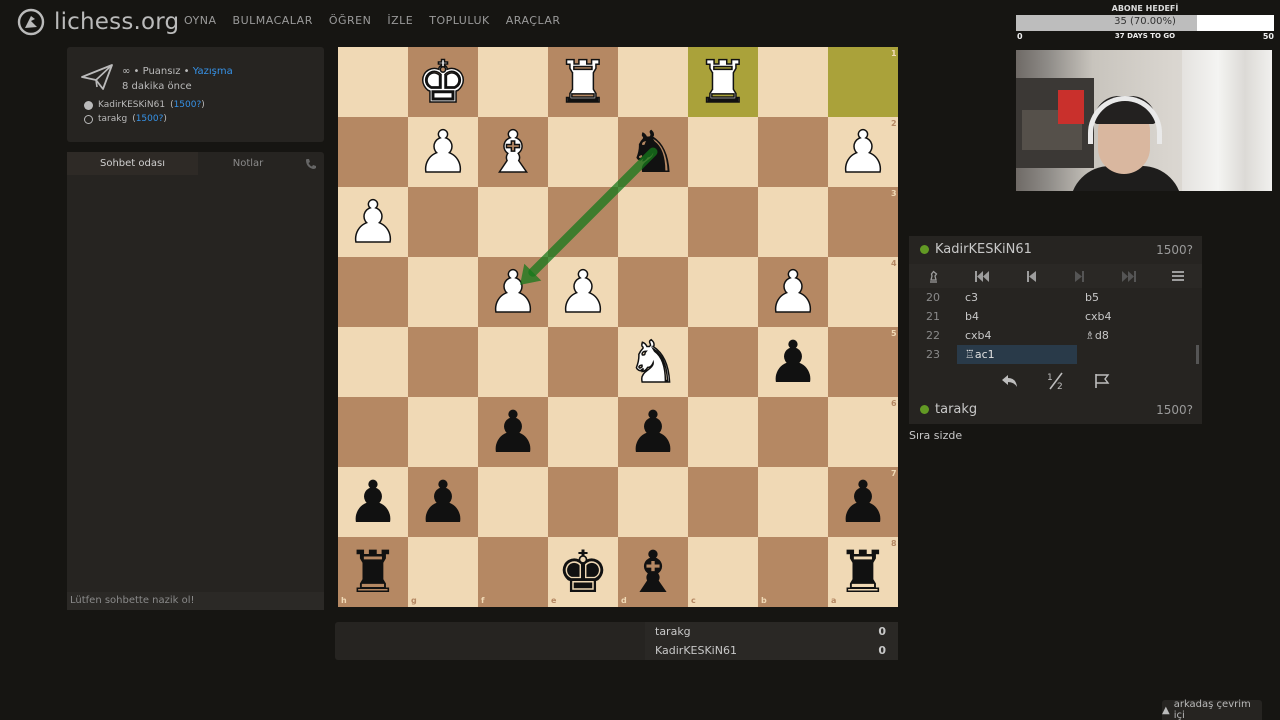  Describe the element at coordinates (513, 362) in the screenshot. I see `square-f5` at that location.